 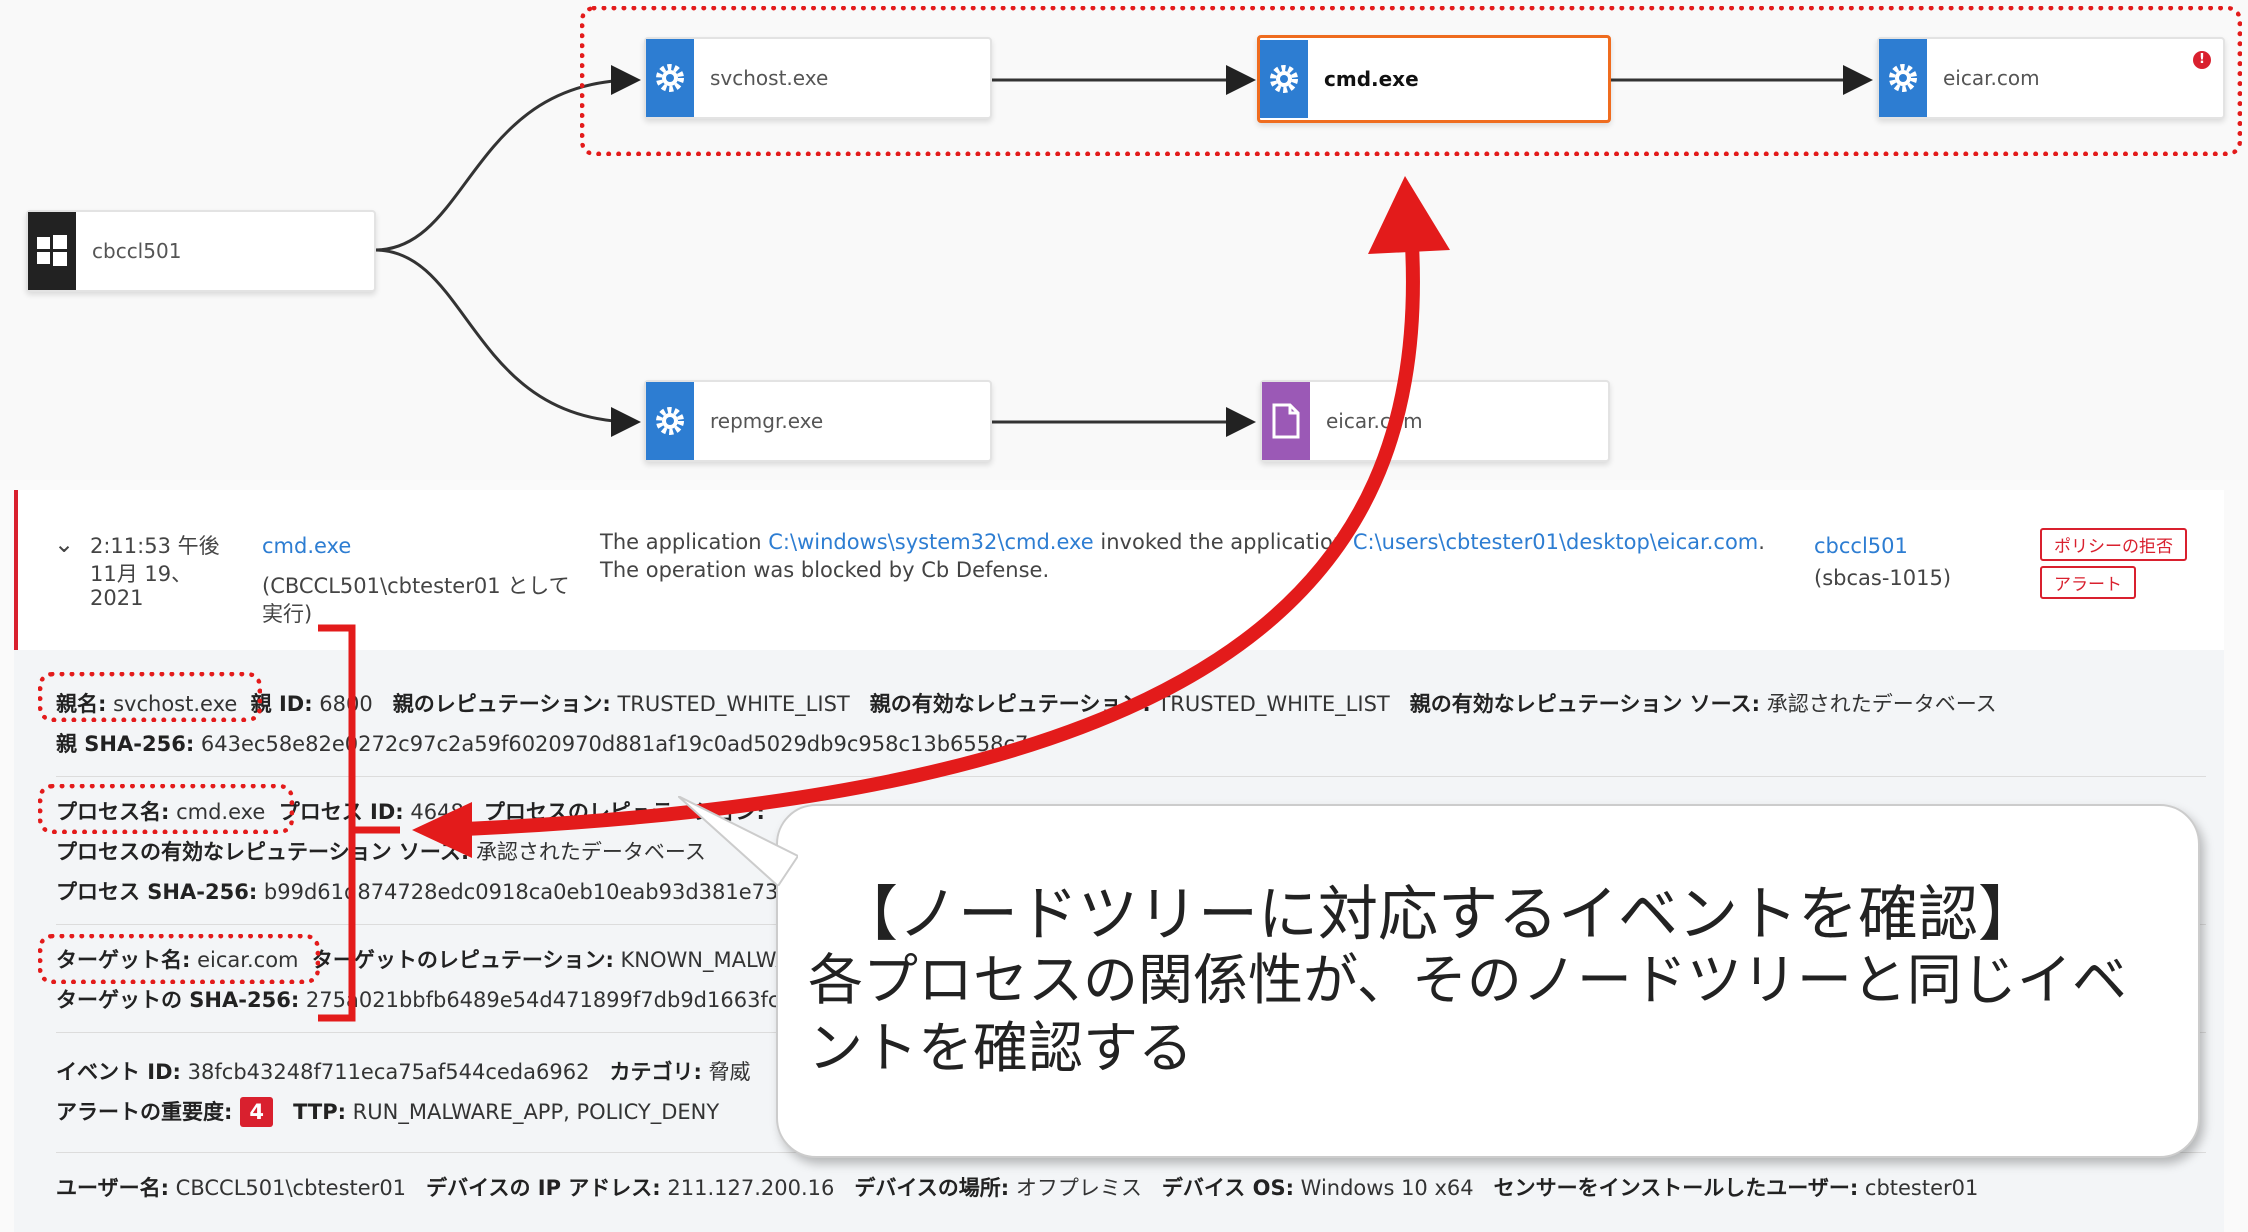 What do you see at coordinates (64, 544) in the screenshot?
I see `expand-chevron-icon: ⌄` at bounding box center [64, 544].